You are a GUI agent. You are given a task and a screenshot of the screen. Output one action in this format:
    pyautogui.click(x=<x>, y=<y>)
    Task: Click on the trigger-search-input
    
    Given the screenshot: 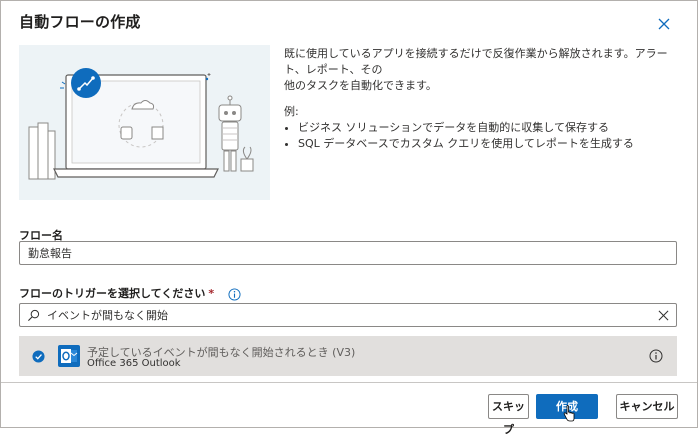 What is the action you would take?
    pyautogui.click(x=347, y=315)
    